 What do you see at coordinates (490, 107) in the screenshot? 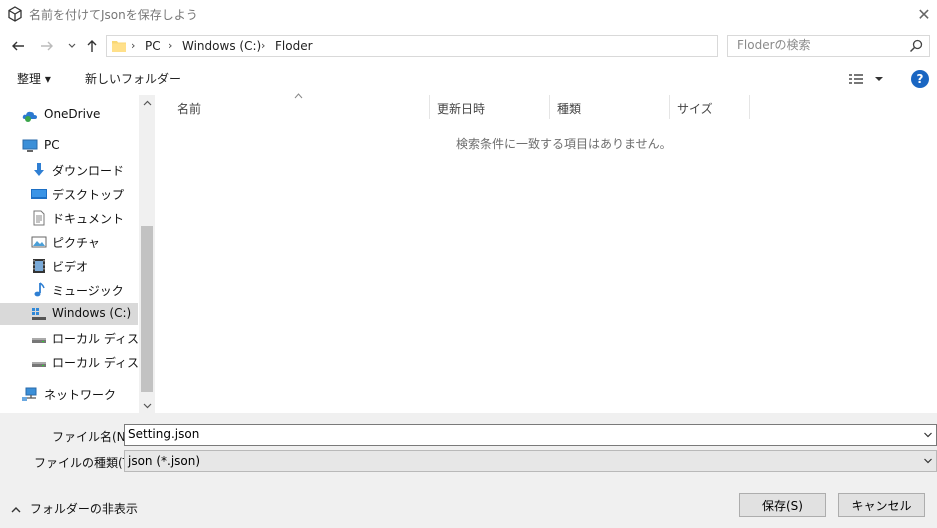
I see `column-header-date: 更新日時` at bounding box center [490, 107].